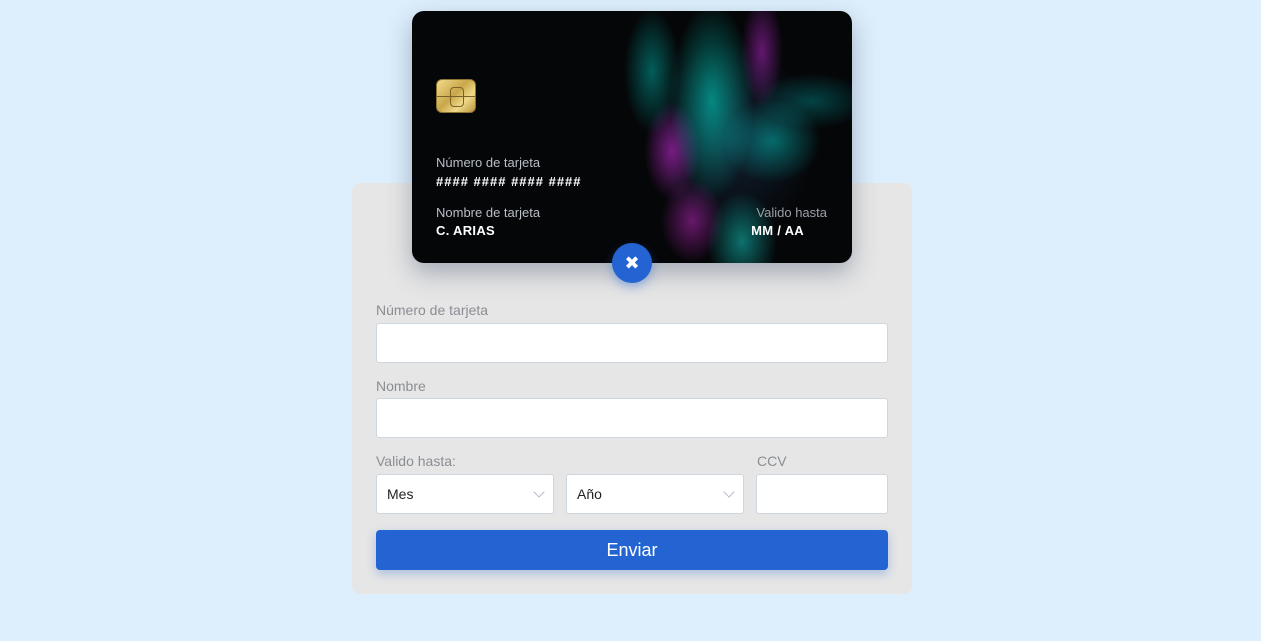  Describe the element at coordinates (488, 212) in the screenshot. I see `card-name-label: Nombre de tarjeta` at that location.